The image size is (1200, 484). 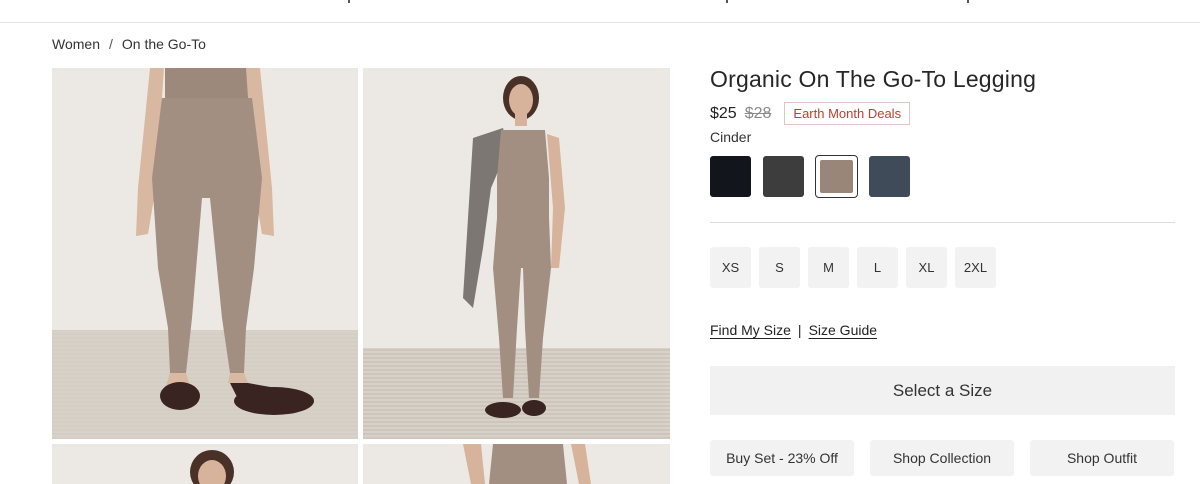 I want to click on breadcrumb: Women / On the Go-To, so click(x=129, y=44).